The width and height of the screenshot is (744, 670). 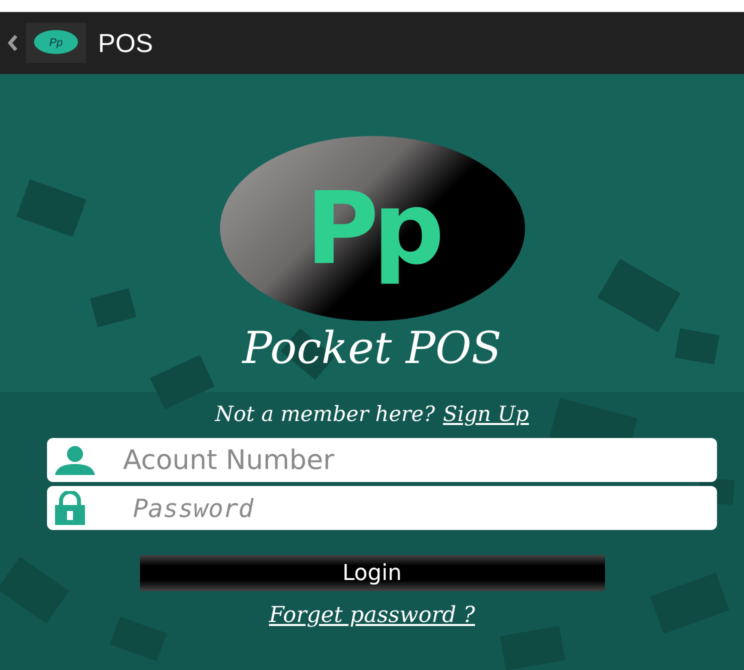 I want to click on back-icon, so click(x=13, y=43).